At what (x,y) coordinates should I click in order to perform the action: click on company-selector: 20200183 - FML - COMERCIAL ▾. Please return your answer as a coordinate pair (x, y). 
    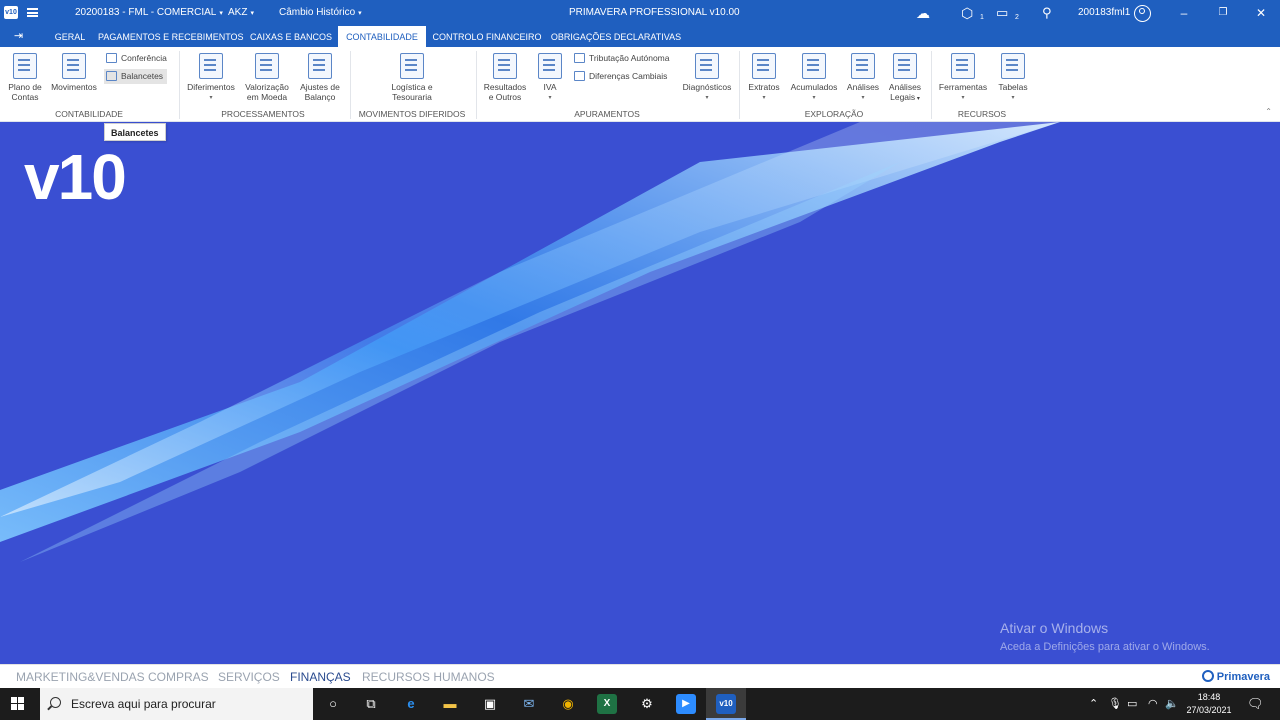
    Looking at the image, I should click on (149, 13).